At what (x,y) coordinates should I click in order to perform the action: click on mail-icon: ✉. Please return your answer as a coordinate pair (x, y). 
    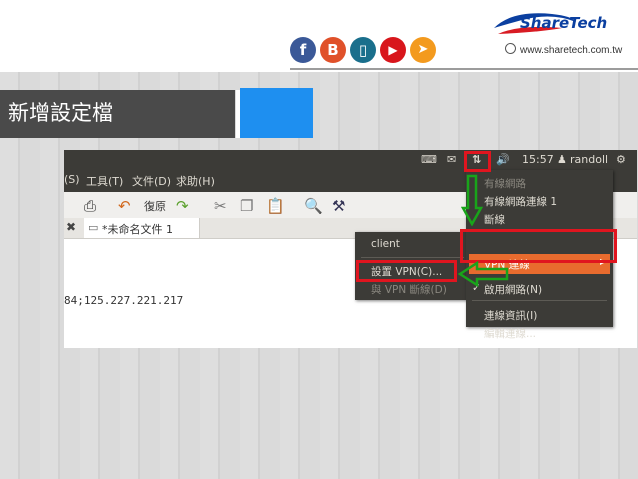
    Looking at the image, I should click on (451, 159).